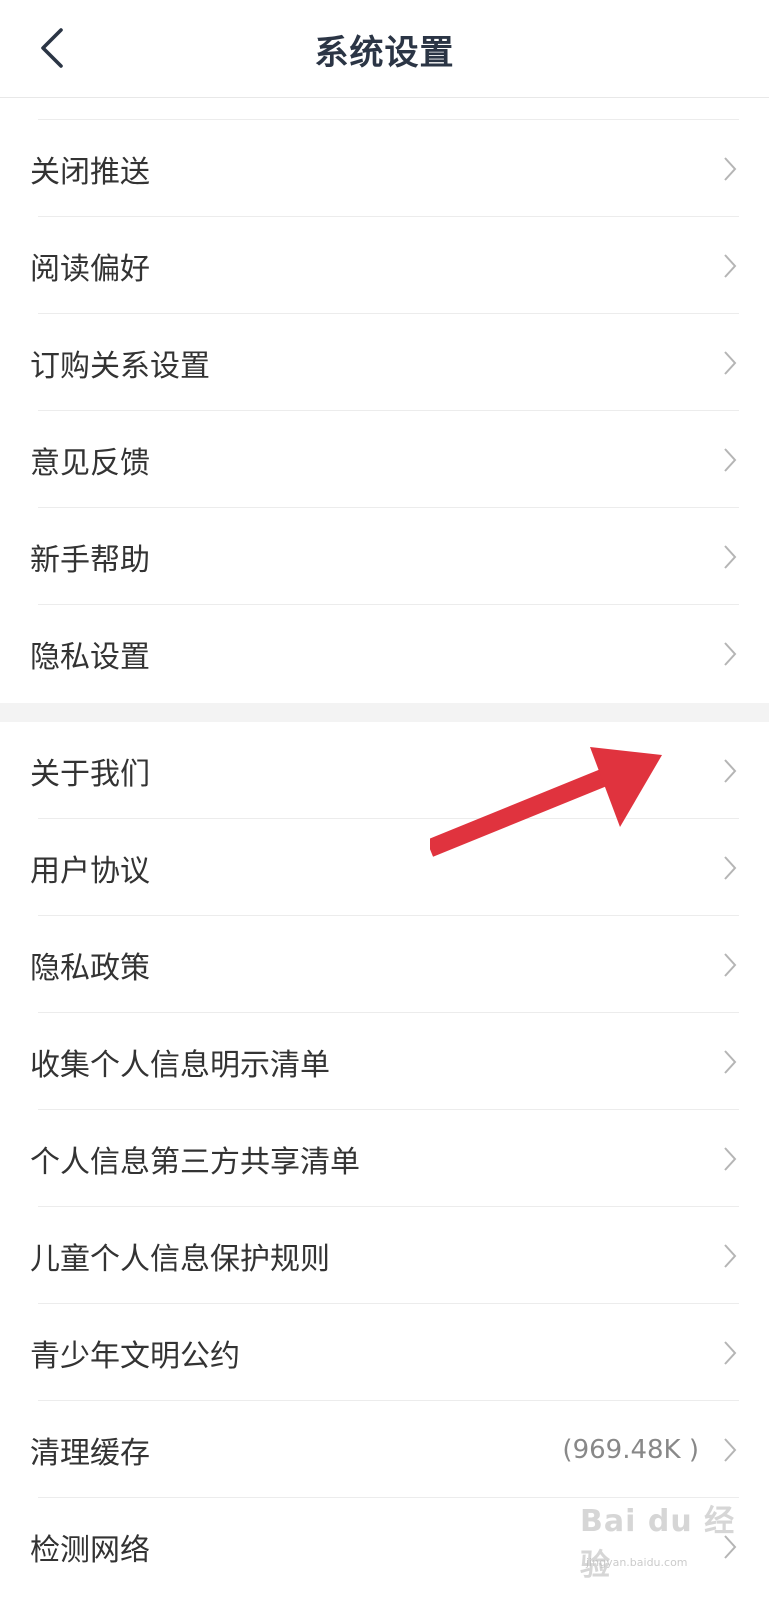 The image size is (769, 1600). I want to click on section-divider, so click(384, 712).